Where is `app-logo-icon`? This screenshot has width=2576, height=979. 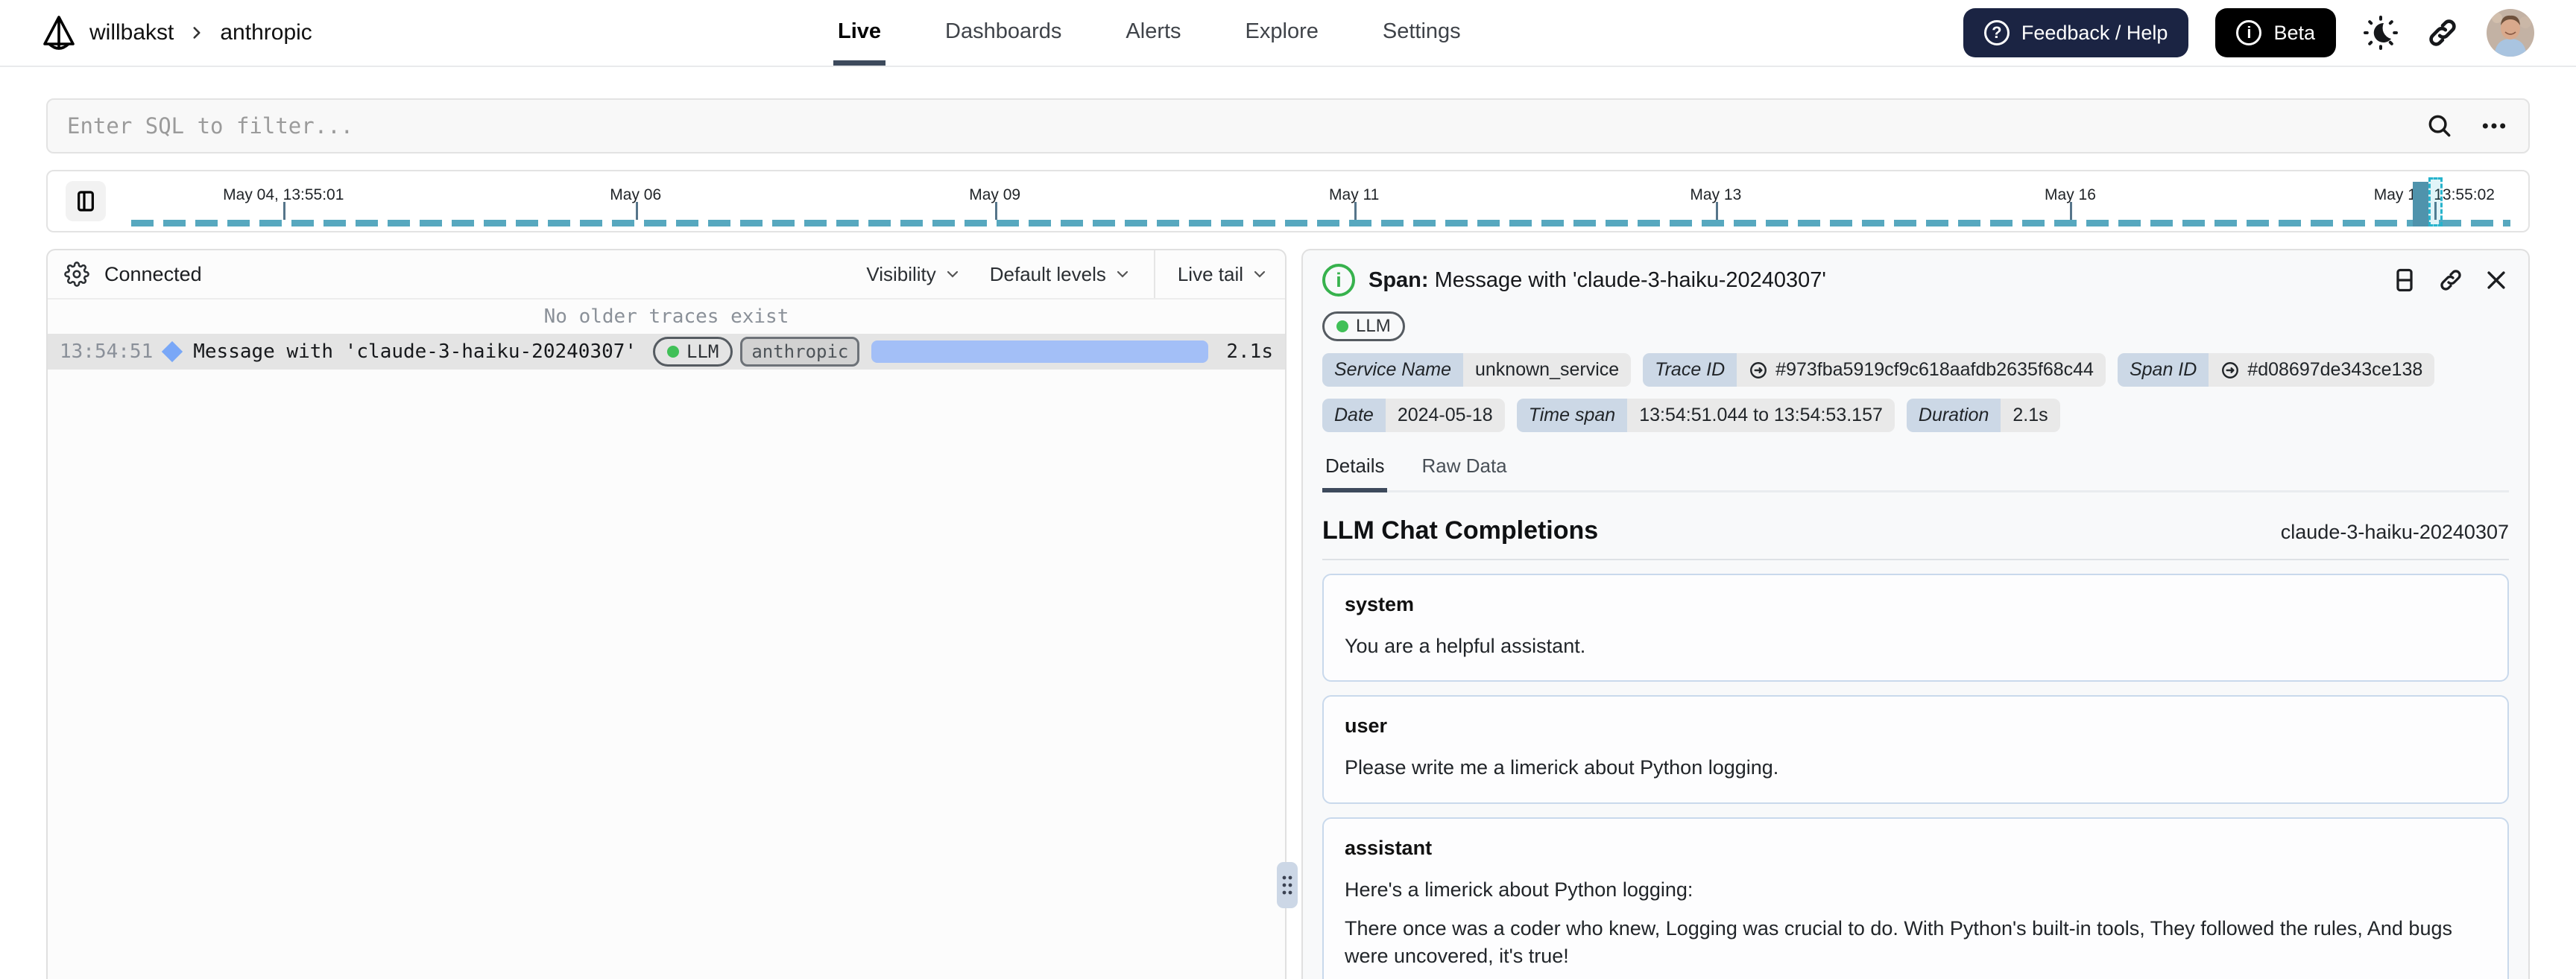
app-logo-icon is located at coordinates (59, 32).